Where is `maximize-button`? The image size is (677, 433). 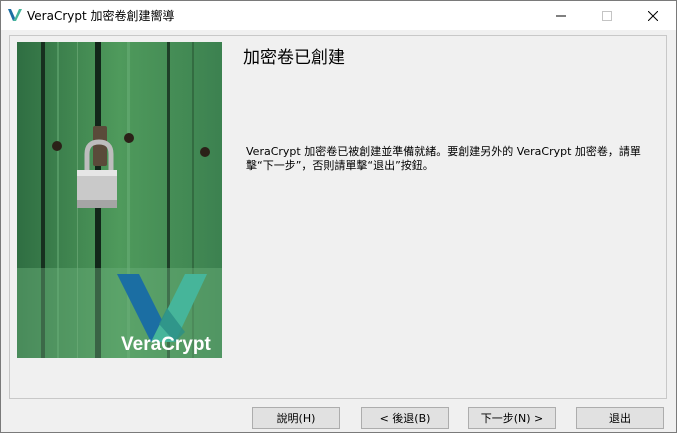
maximize-button is located at coordinates (607, 15).